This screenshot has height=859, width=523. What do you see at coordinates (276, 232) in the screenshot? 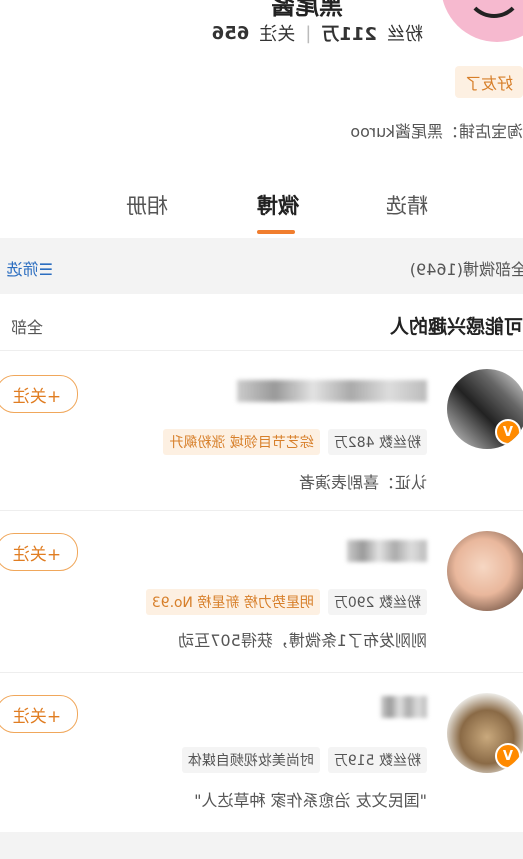
I see `active-tab-indicator` at bounding box center [276, 232].